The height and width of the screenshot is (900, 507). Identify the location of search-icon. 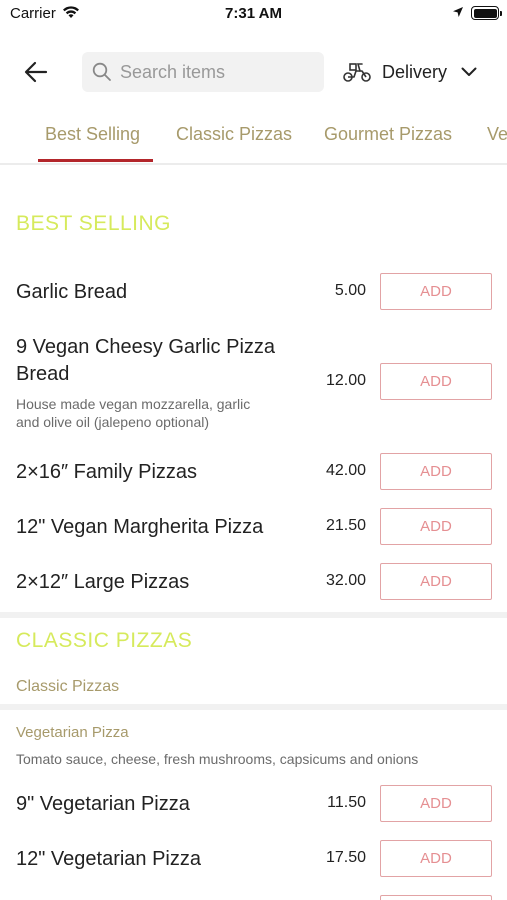
(101, 71).